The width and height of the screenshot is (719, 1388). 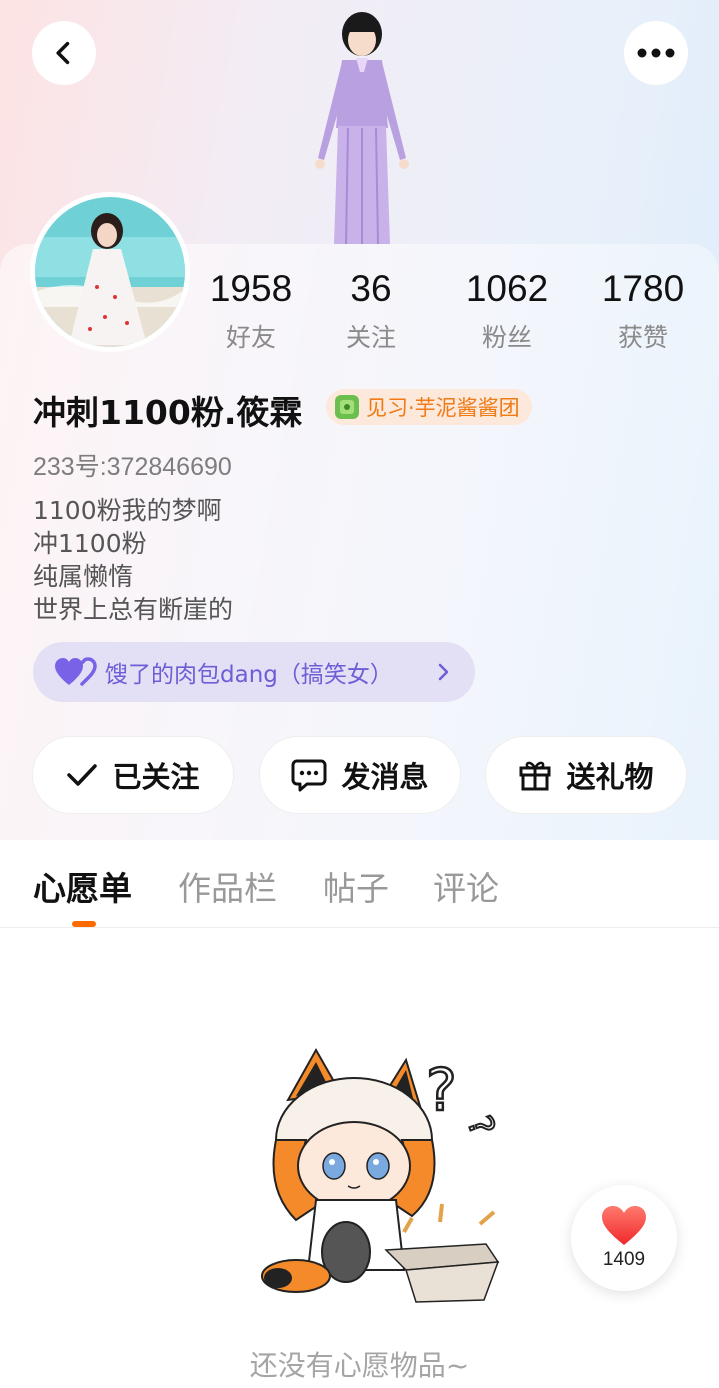 I want to click on more-button, so click(x=656, y=53).